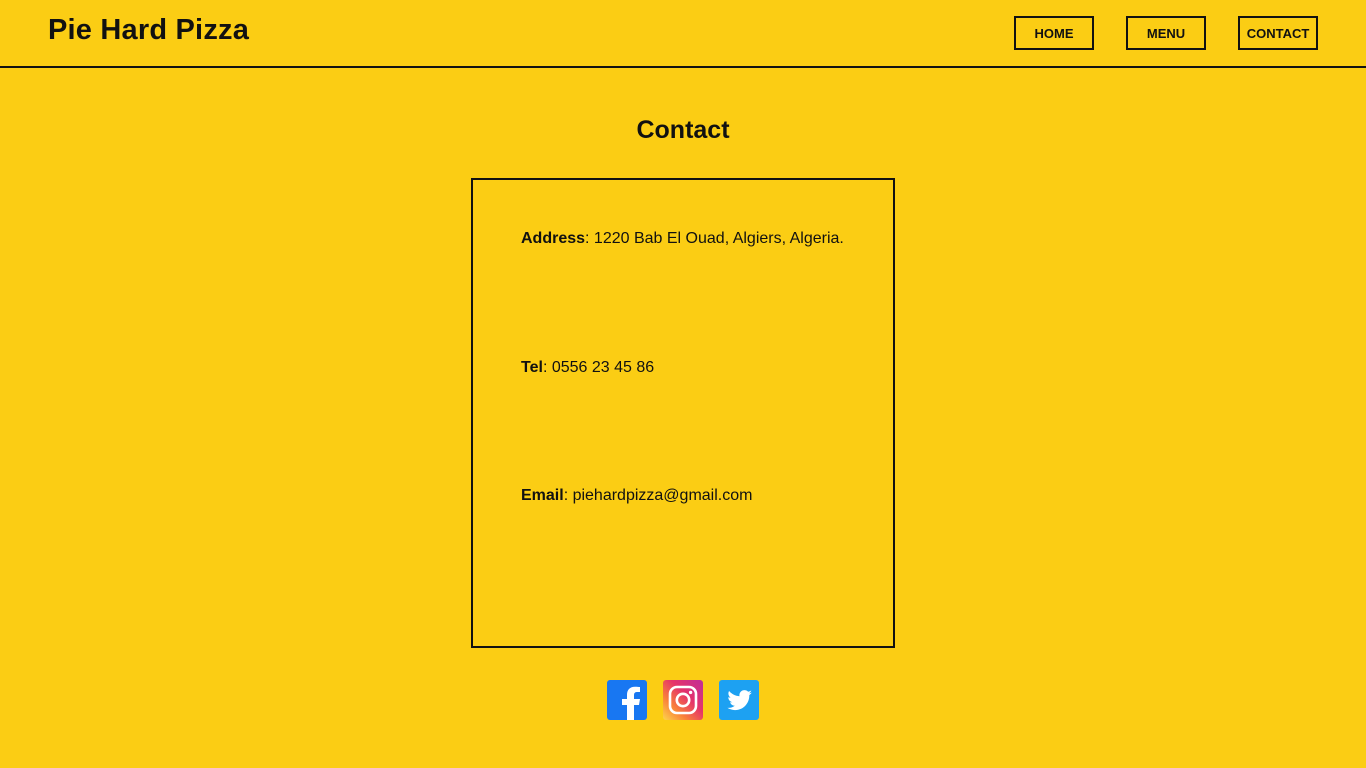  Describe the element at coordinates (1166, 33) in the screenshot. I see `nav-menu-button: MENU` at that location.